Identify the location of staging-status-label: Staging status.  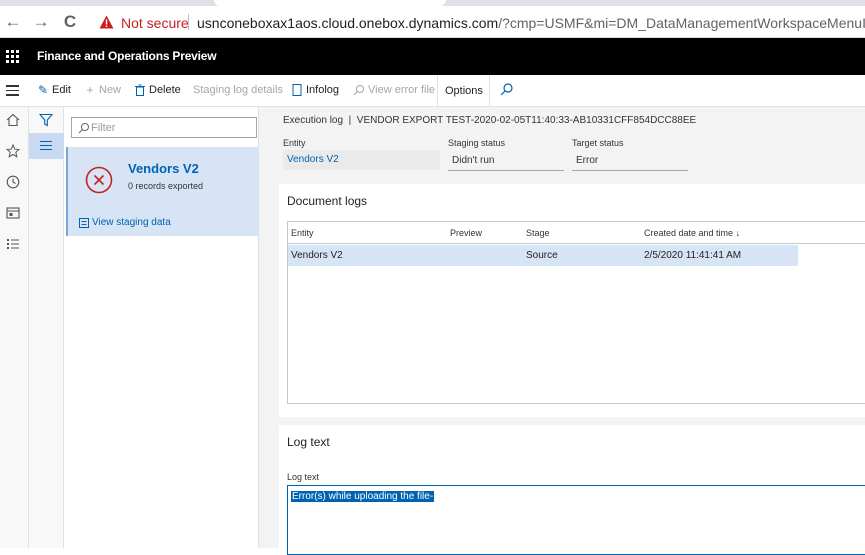
(477, 143).